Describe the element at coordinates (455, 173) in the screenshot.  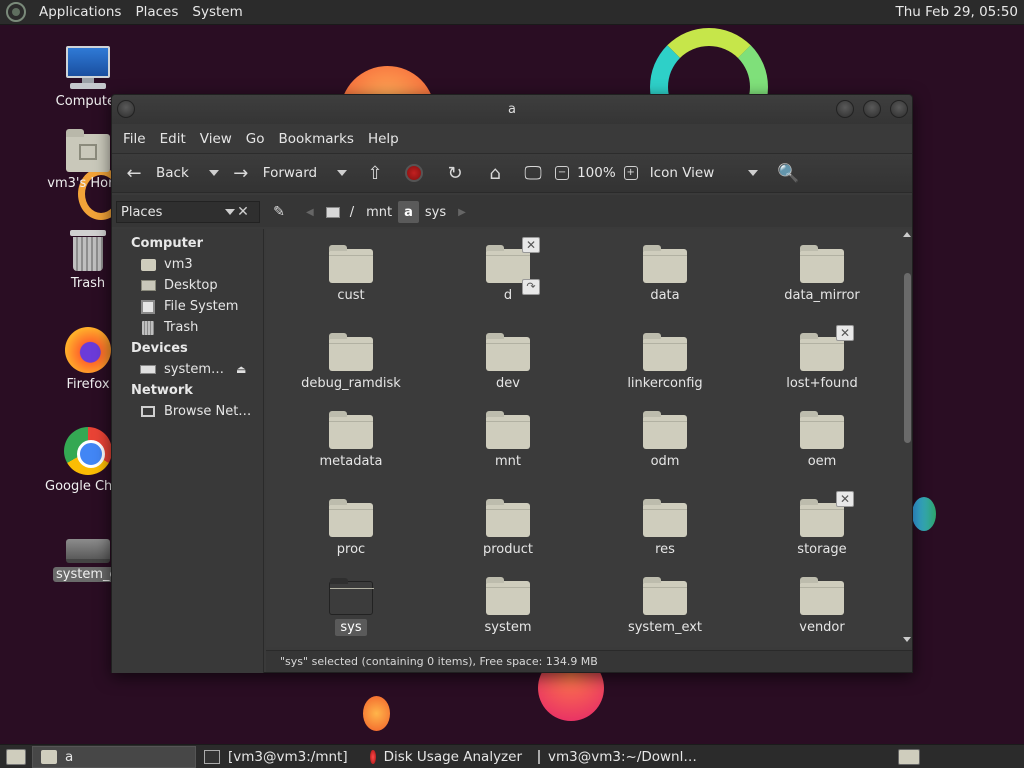
I see `reload-button: ↻` at that location.